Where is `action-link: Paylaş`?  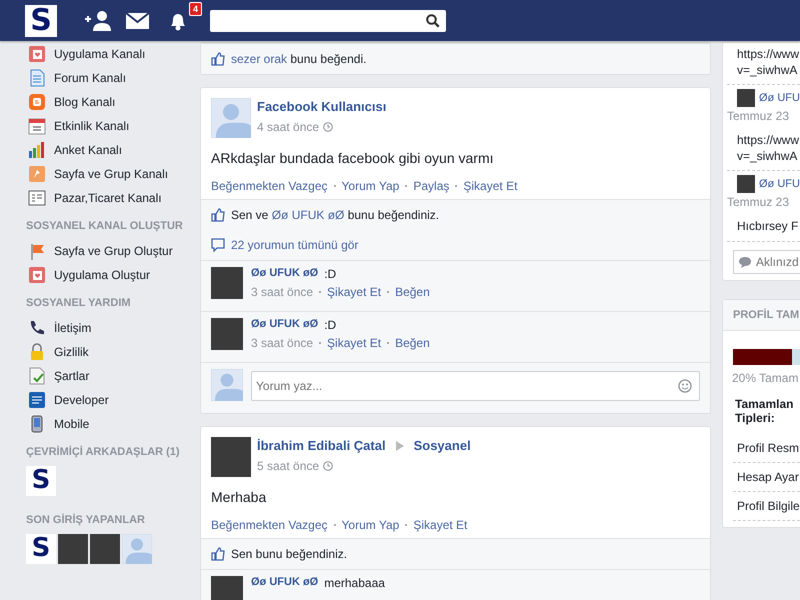
action-link: Paylaş is located at coordinates (431, 186).